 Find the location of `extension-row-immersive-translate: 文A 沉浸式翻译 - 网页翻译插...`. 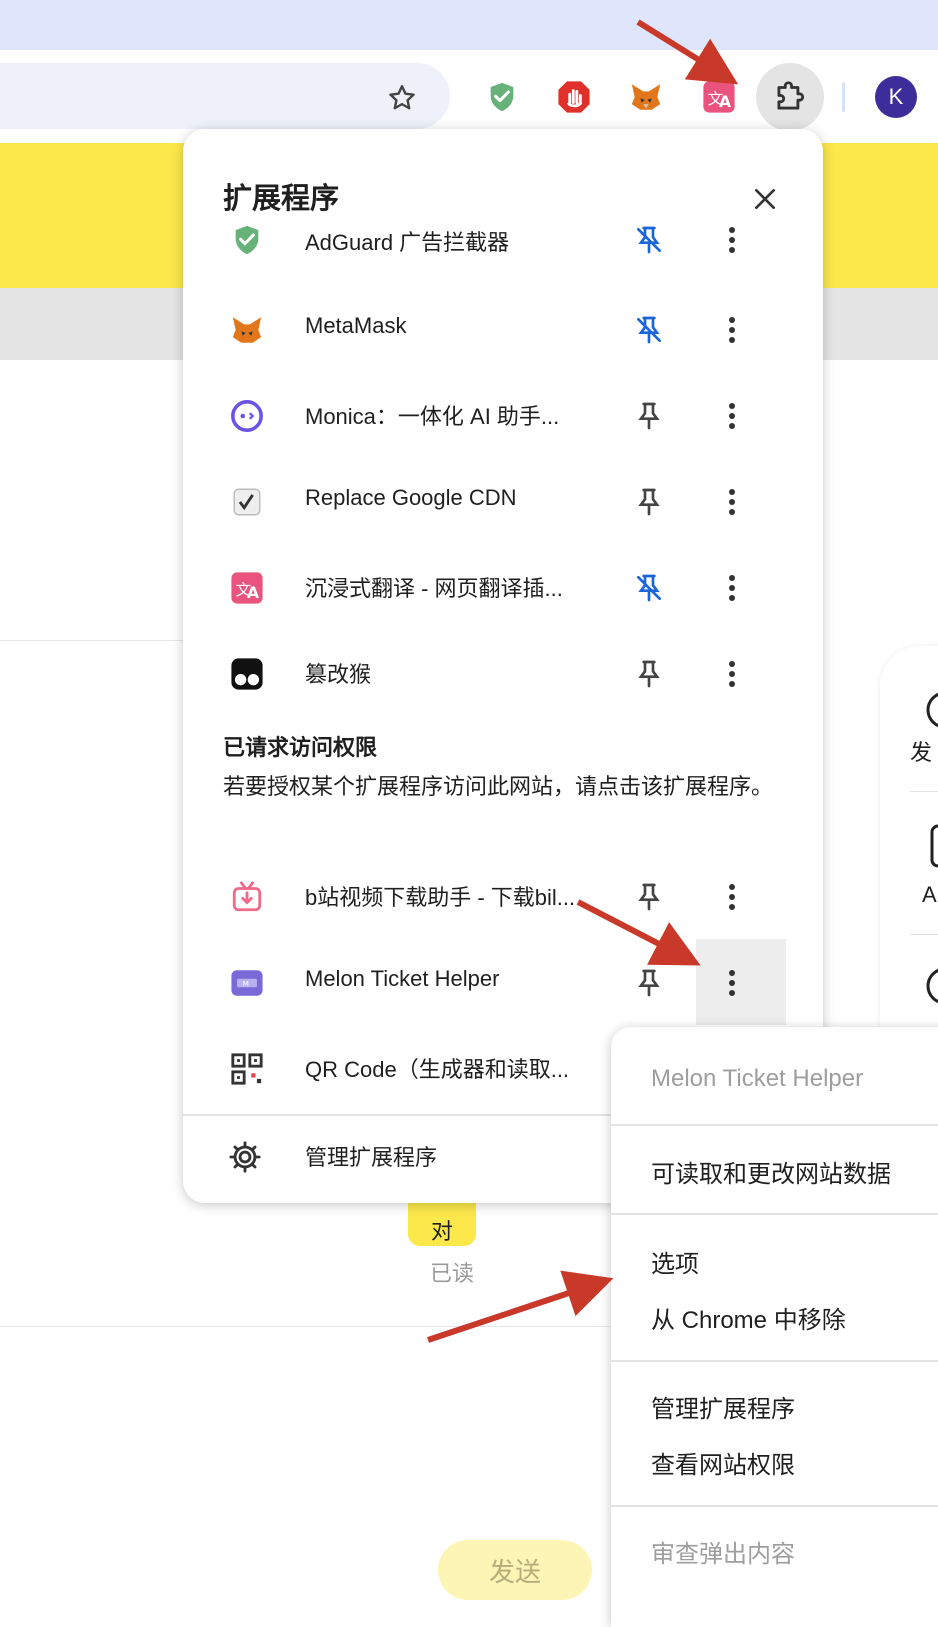

extension-row-immersive-translate: 文A 沉浸式翻译 - 网页翻译插... is located at coordinates (503, 587).